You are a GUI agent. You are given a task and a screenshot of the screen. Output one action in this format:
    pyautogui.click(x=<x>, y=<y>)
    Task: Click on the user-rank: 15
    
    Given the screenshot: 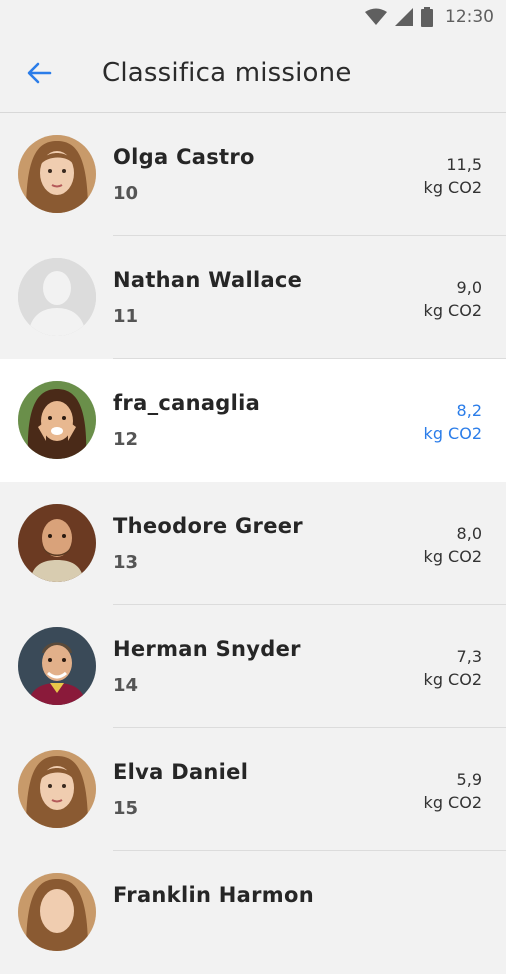 What is the action you would take?
    pyautogui.click(x=126, y=808)
    